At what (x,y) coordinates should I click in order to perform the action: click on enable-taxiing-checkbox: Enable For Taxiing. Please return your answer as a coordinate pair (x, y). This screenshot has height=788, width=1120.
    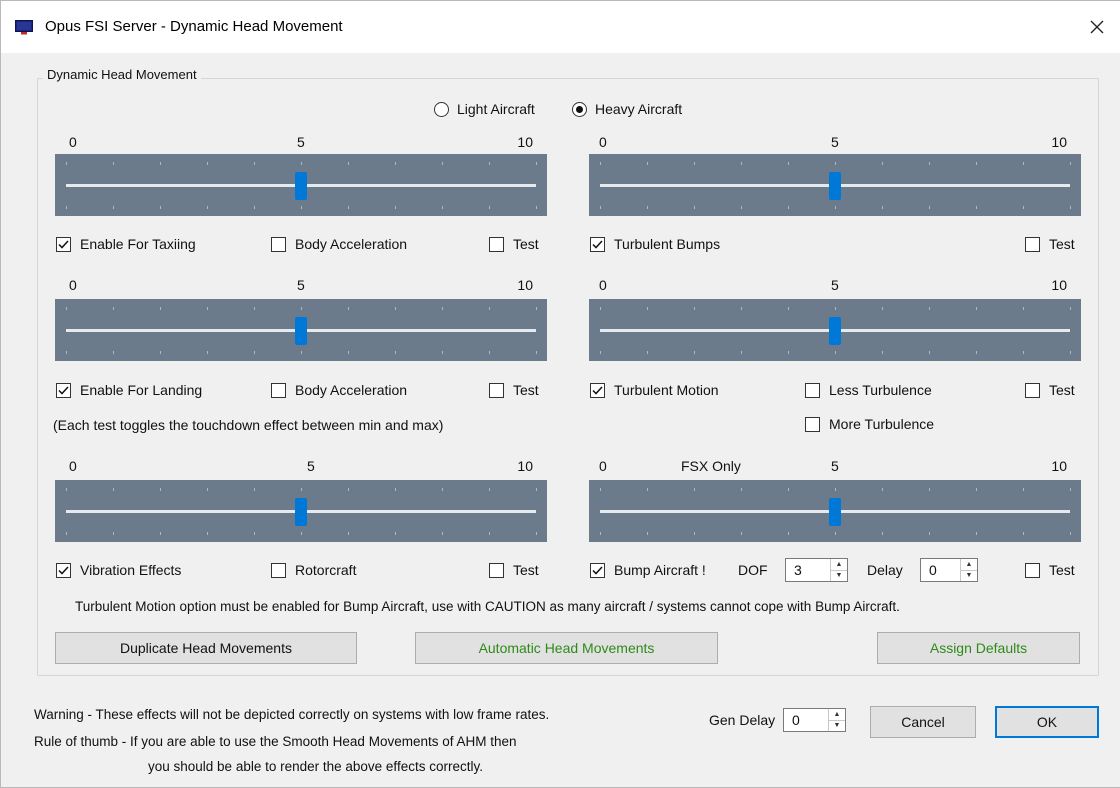
    Looking at the image, I should click on (126, 244).